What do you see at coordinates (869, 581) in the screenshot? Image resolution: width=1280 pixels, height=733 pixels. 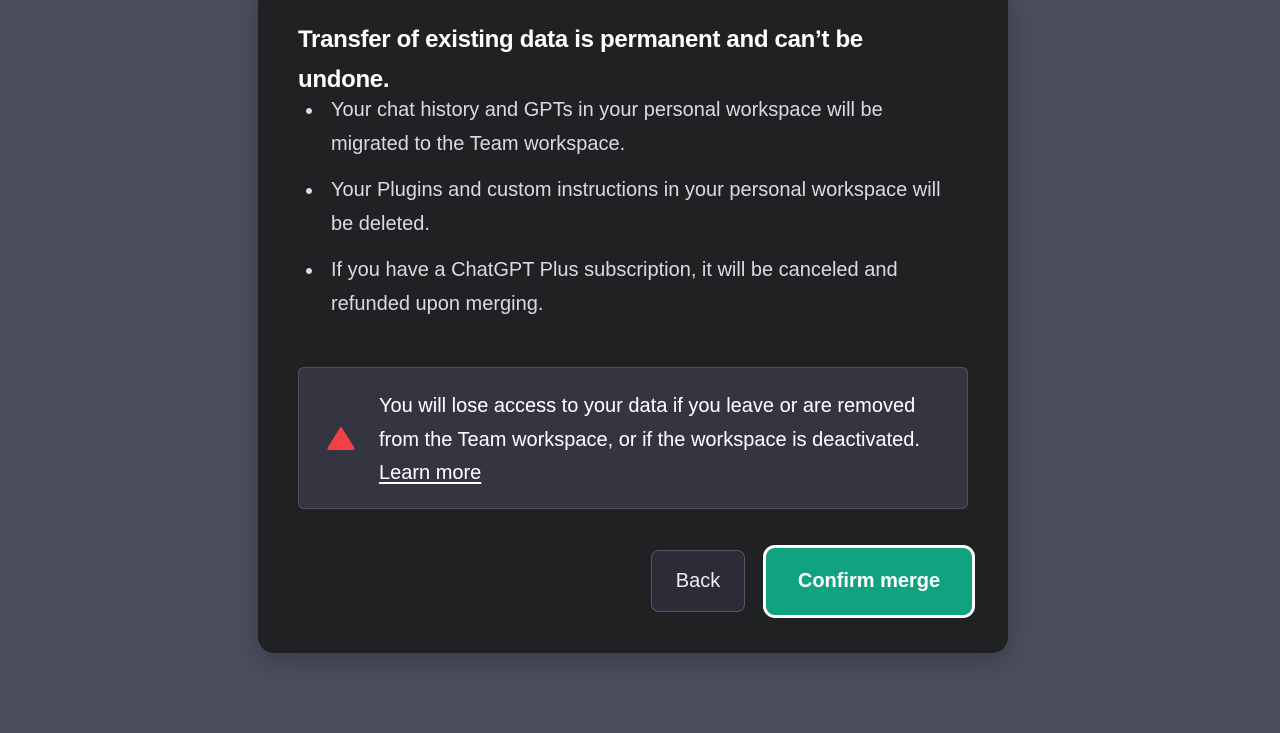 I see `confirm-merge-button: Confirm merge` at bounding box center [869, 581].